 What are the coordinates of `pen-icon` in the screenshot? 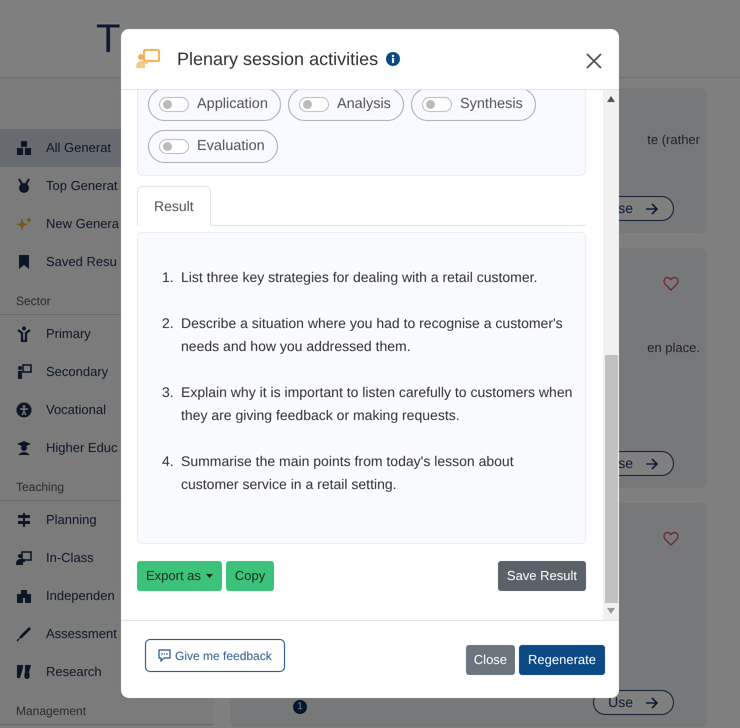 It's located at (24, 634).